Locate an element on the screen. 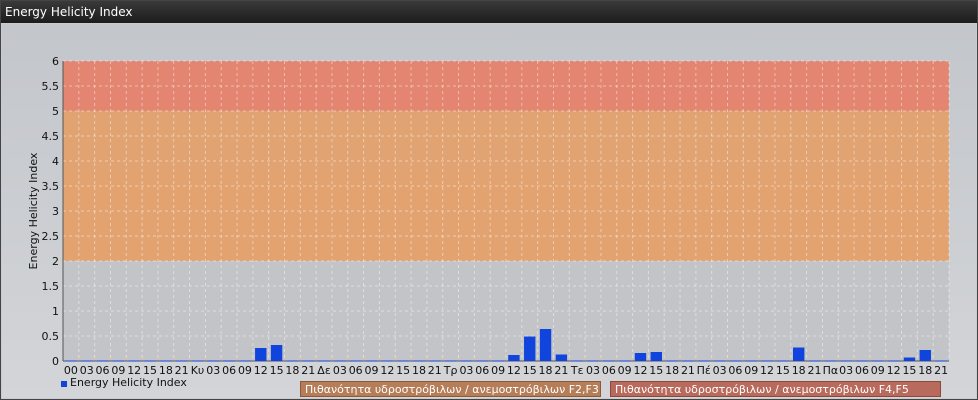 The height and width of the screenshot is (400, 978). y-tick-label: 2.5 is located at coordinates (51, 236).